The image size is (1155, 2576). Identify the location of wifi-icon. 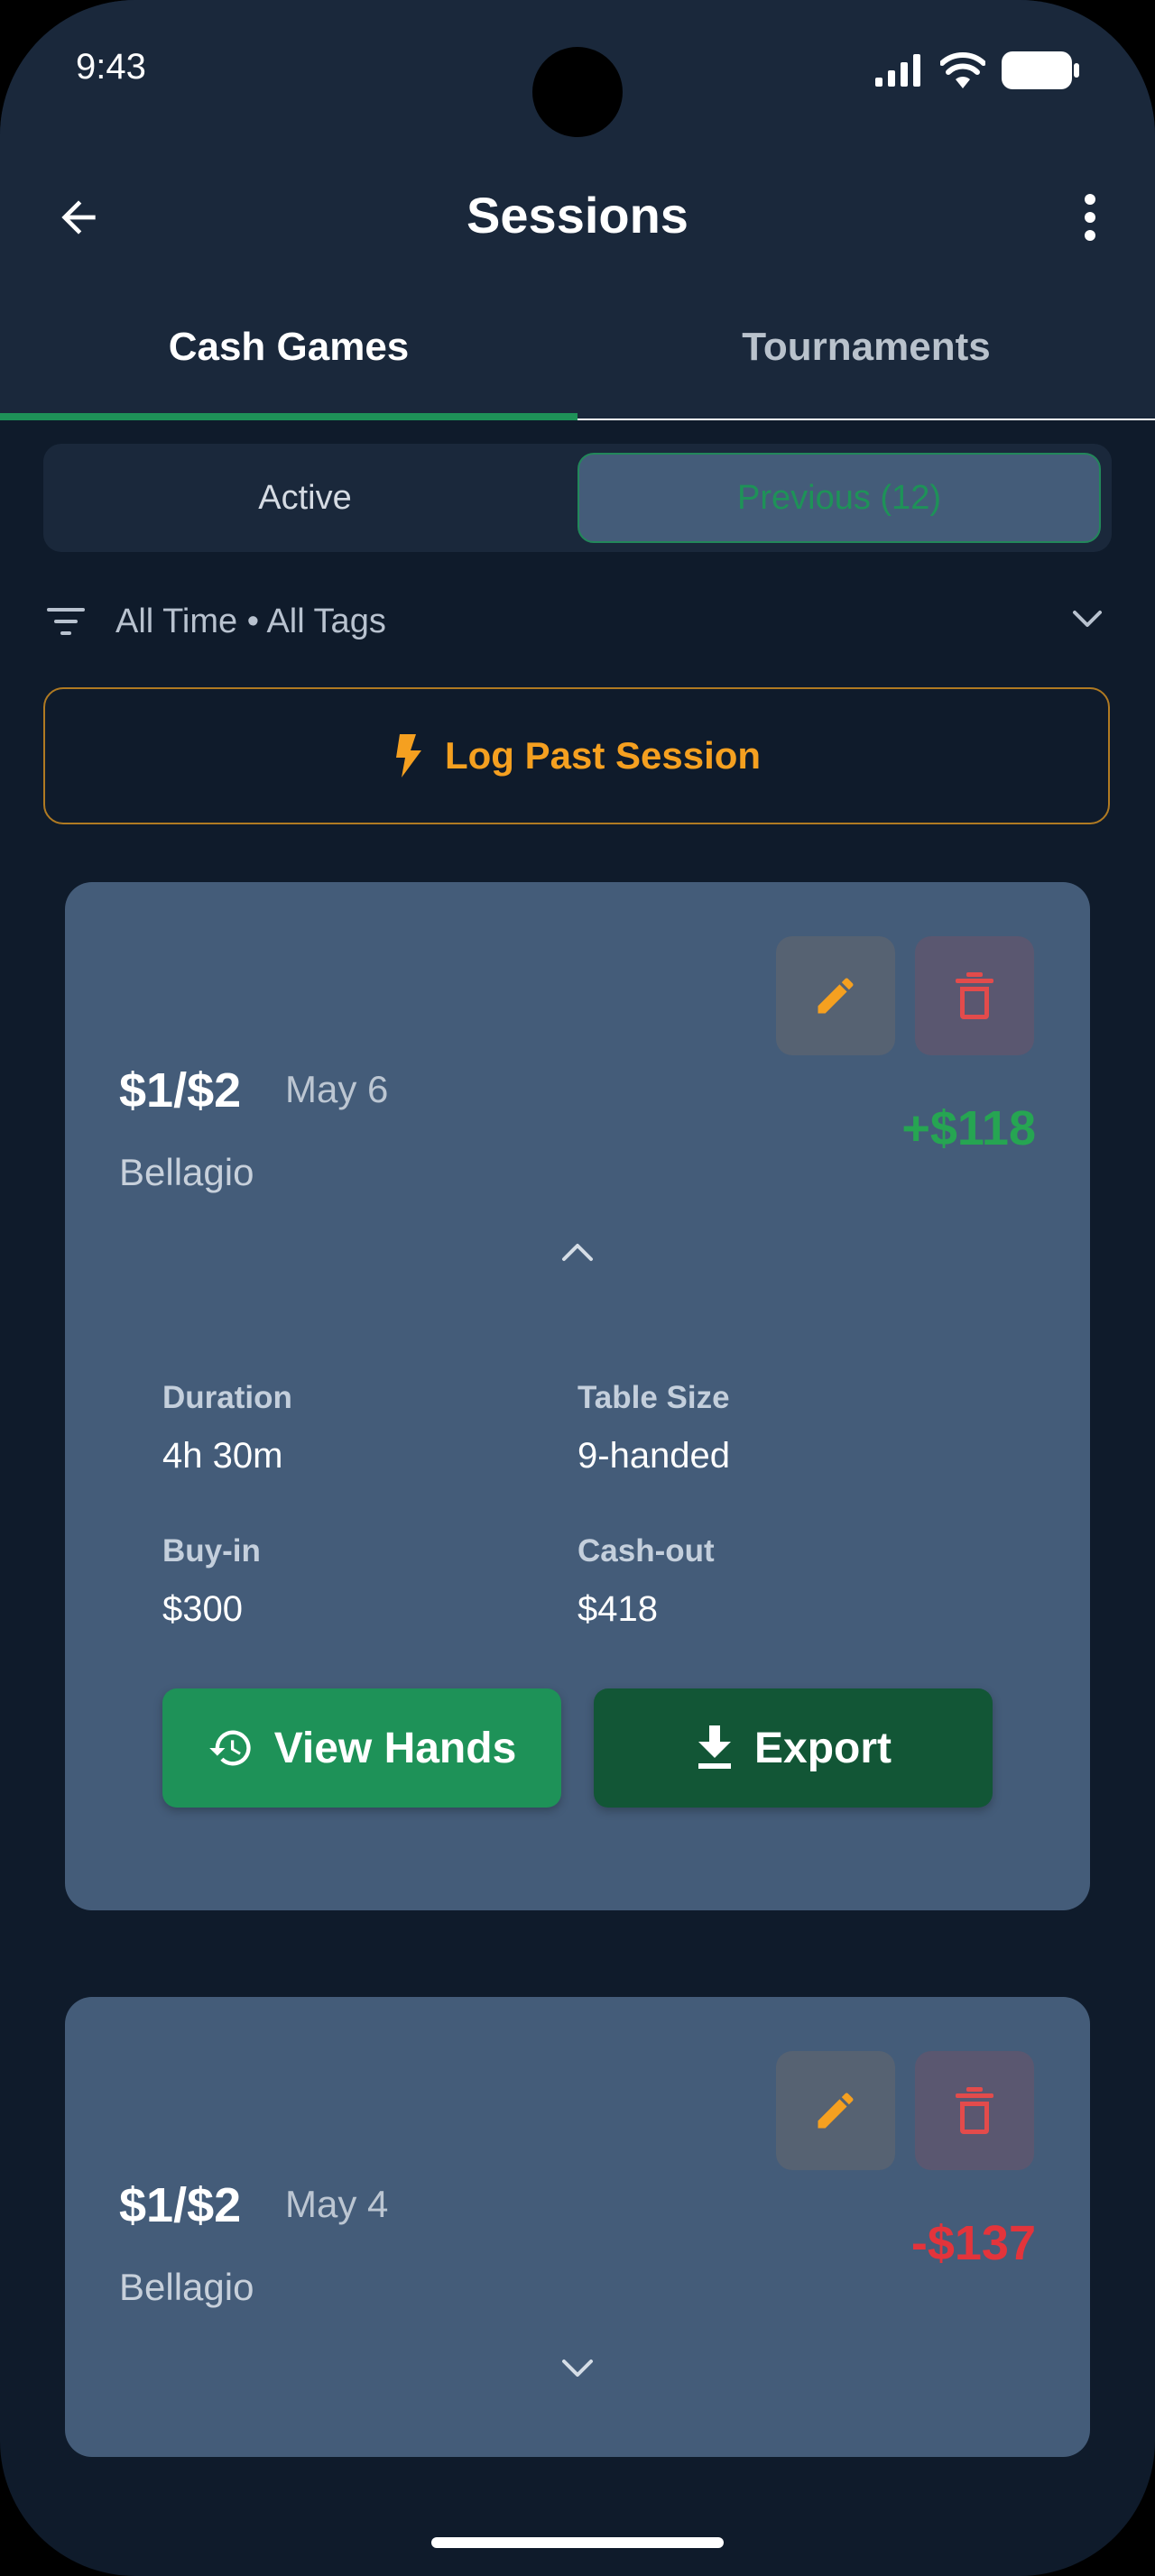
(963, 70).